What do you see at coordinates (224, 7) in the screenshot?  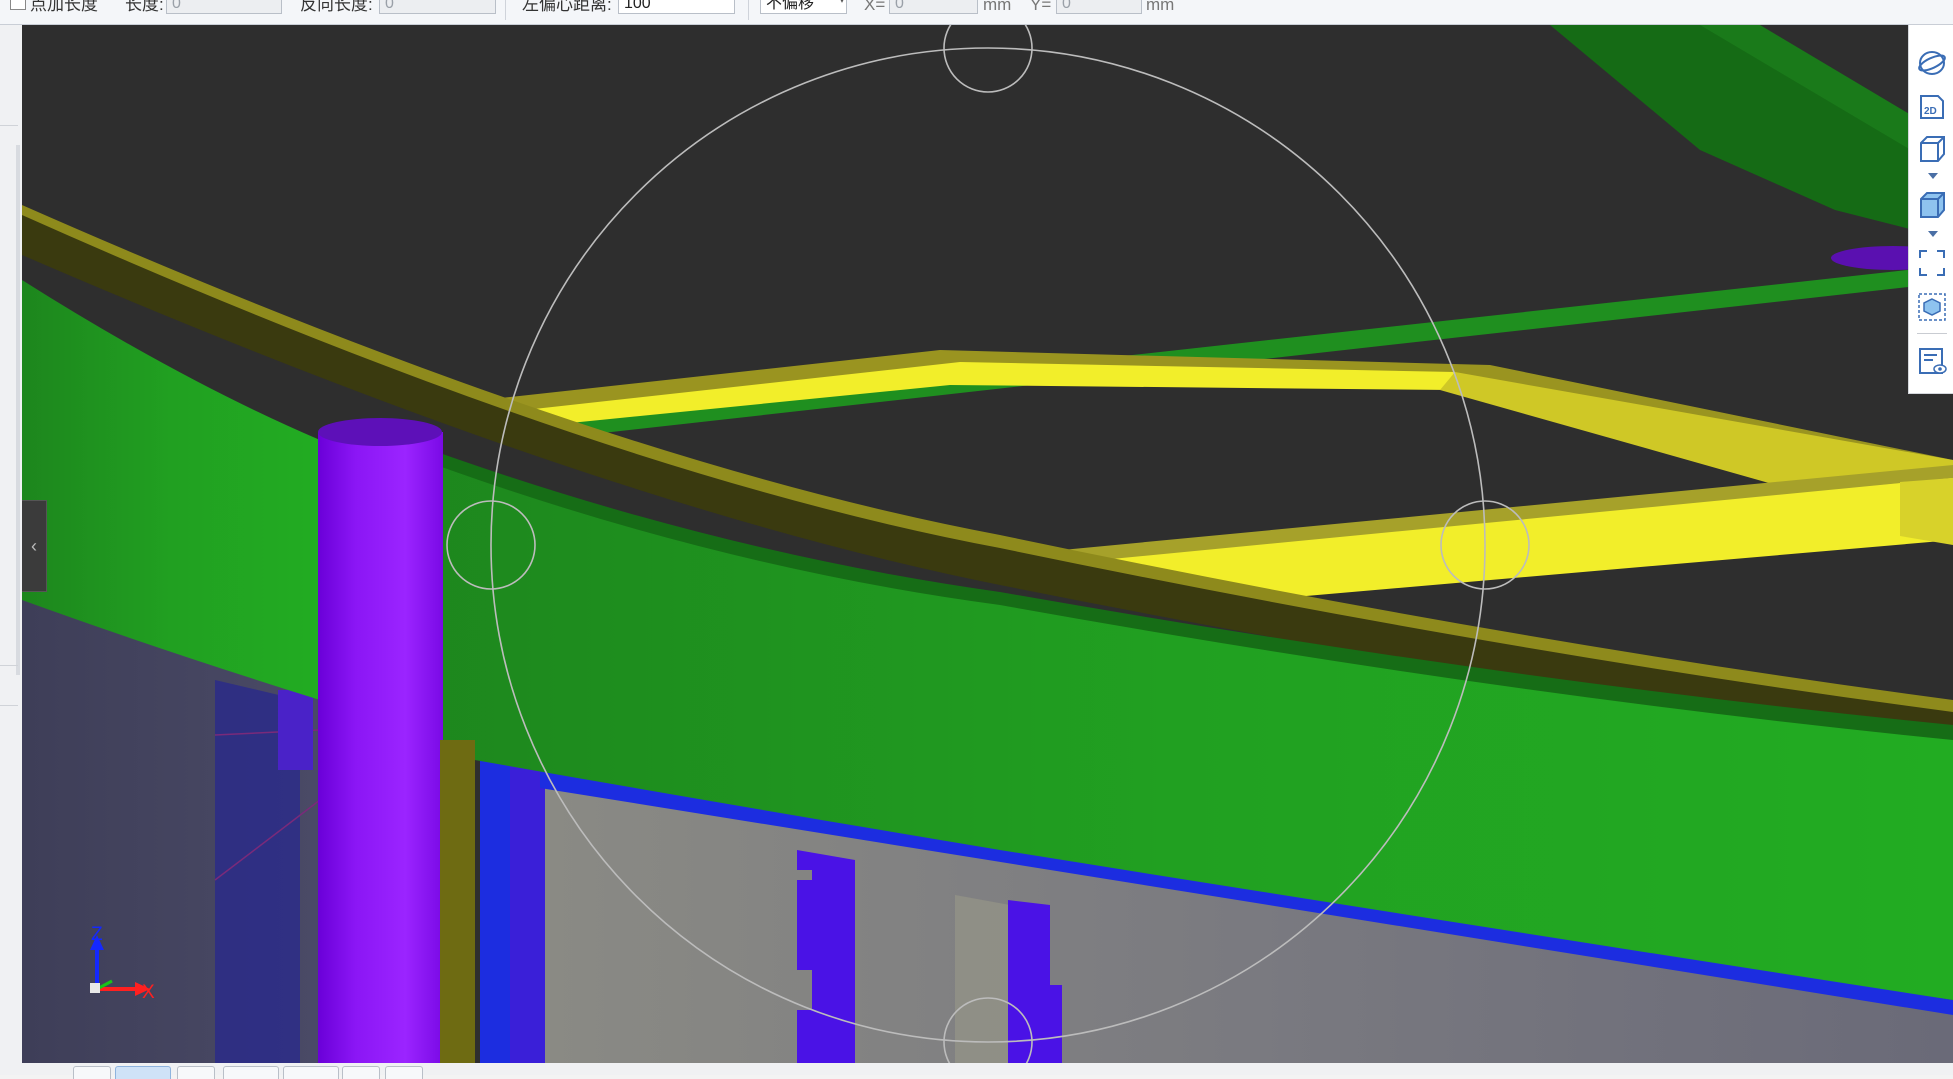 I see `length-input: 0` at bounding box center [224, 7].